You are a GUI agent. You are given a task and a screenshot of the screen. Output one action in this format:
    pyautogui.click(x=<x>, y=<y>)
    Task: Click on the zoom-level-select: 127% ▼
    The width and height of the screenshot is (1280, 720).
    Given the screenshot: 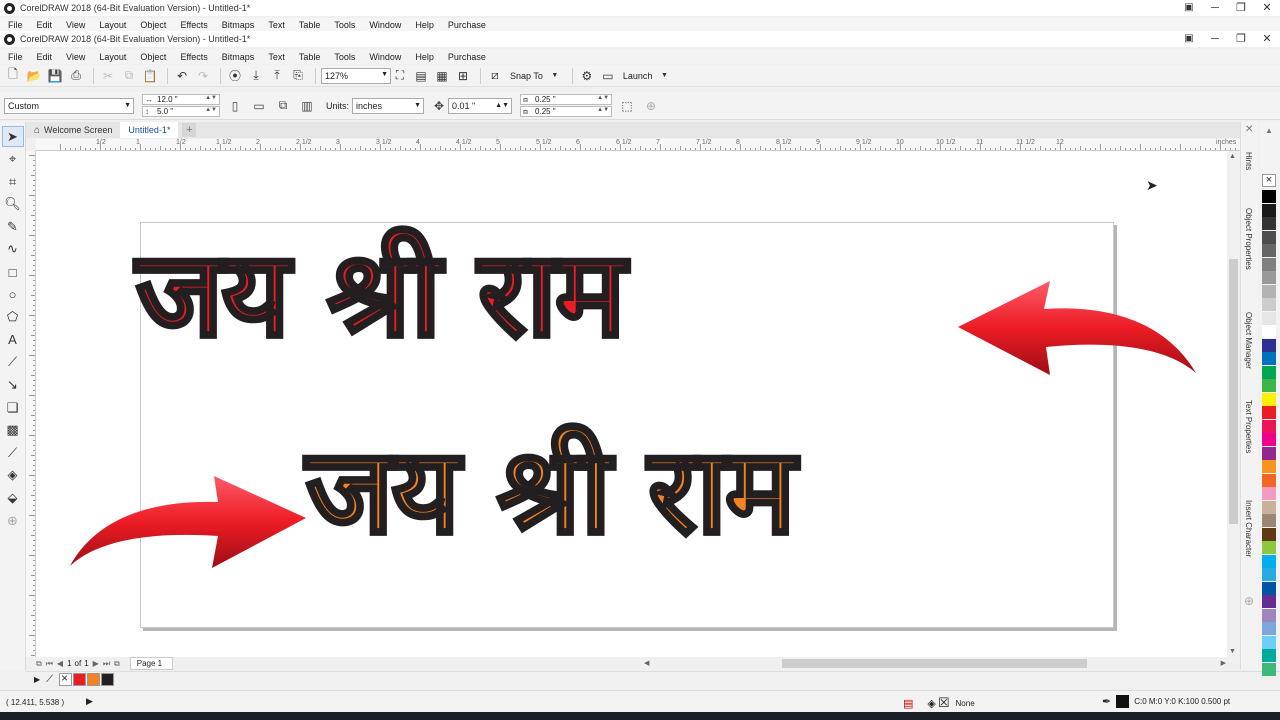 What is the action you would take?
    pyautogui.click(x=356, y=75)
    